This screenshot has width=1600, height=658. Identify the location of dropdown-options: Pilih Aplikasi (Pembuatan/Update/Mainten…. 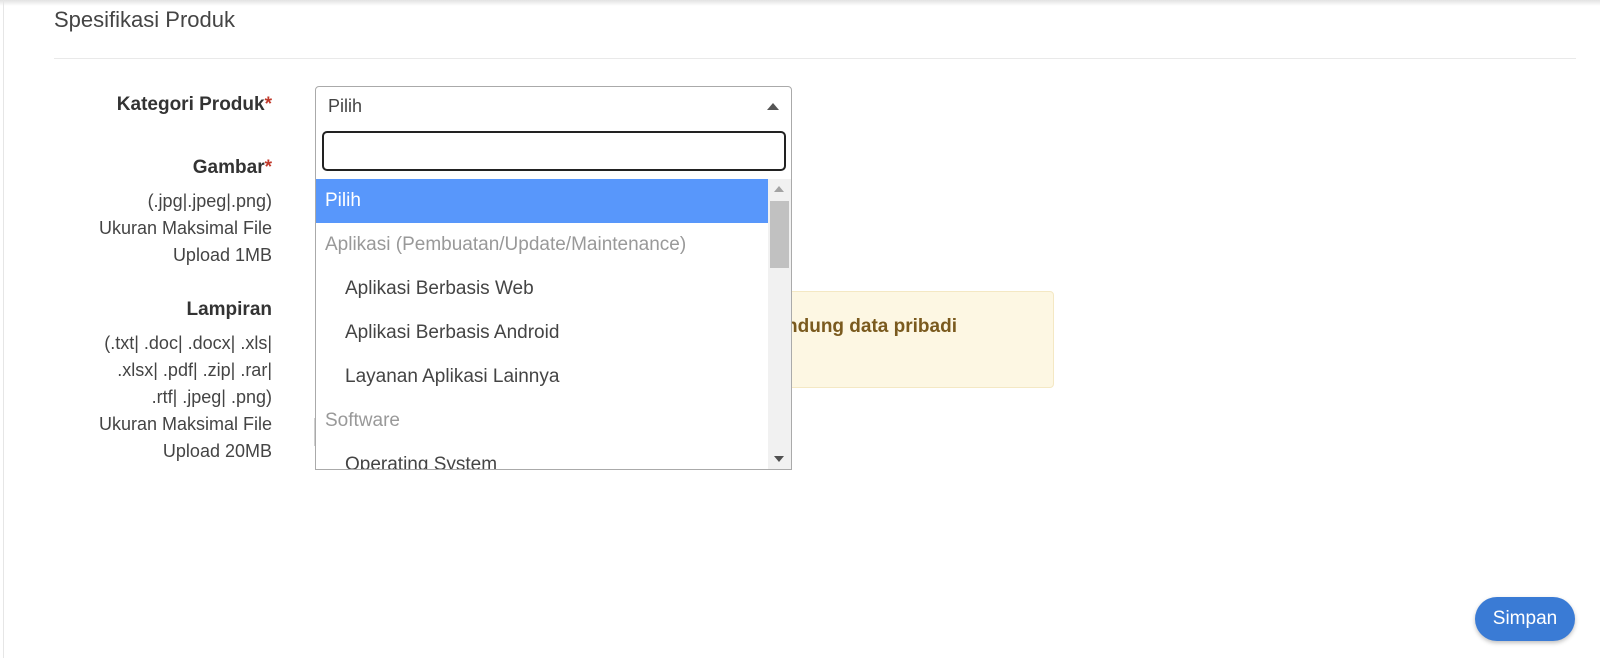
(542, 324).